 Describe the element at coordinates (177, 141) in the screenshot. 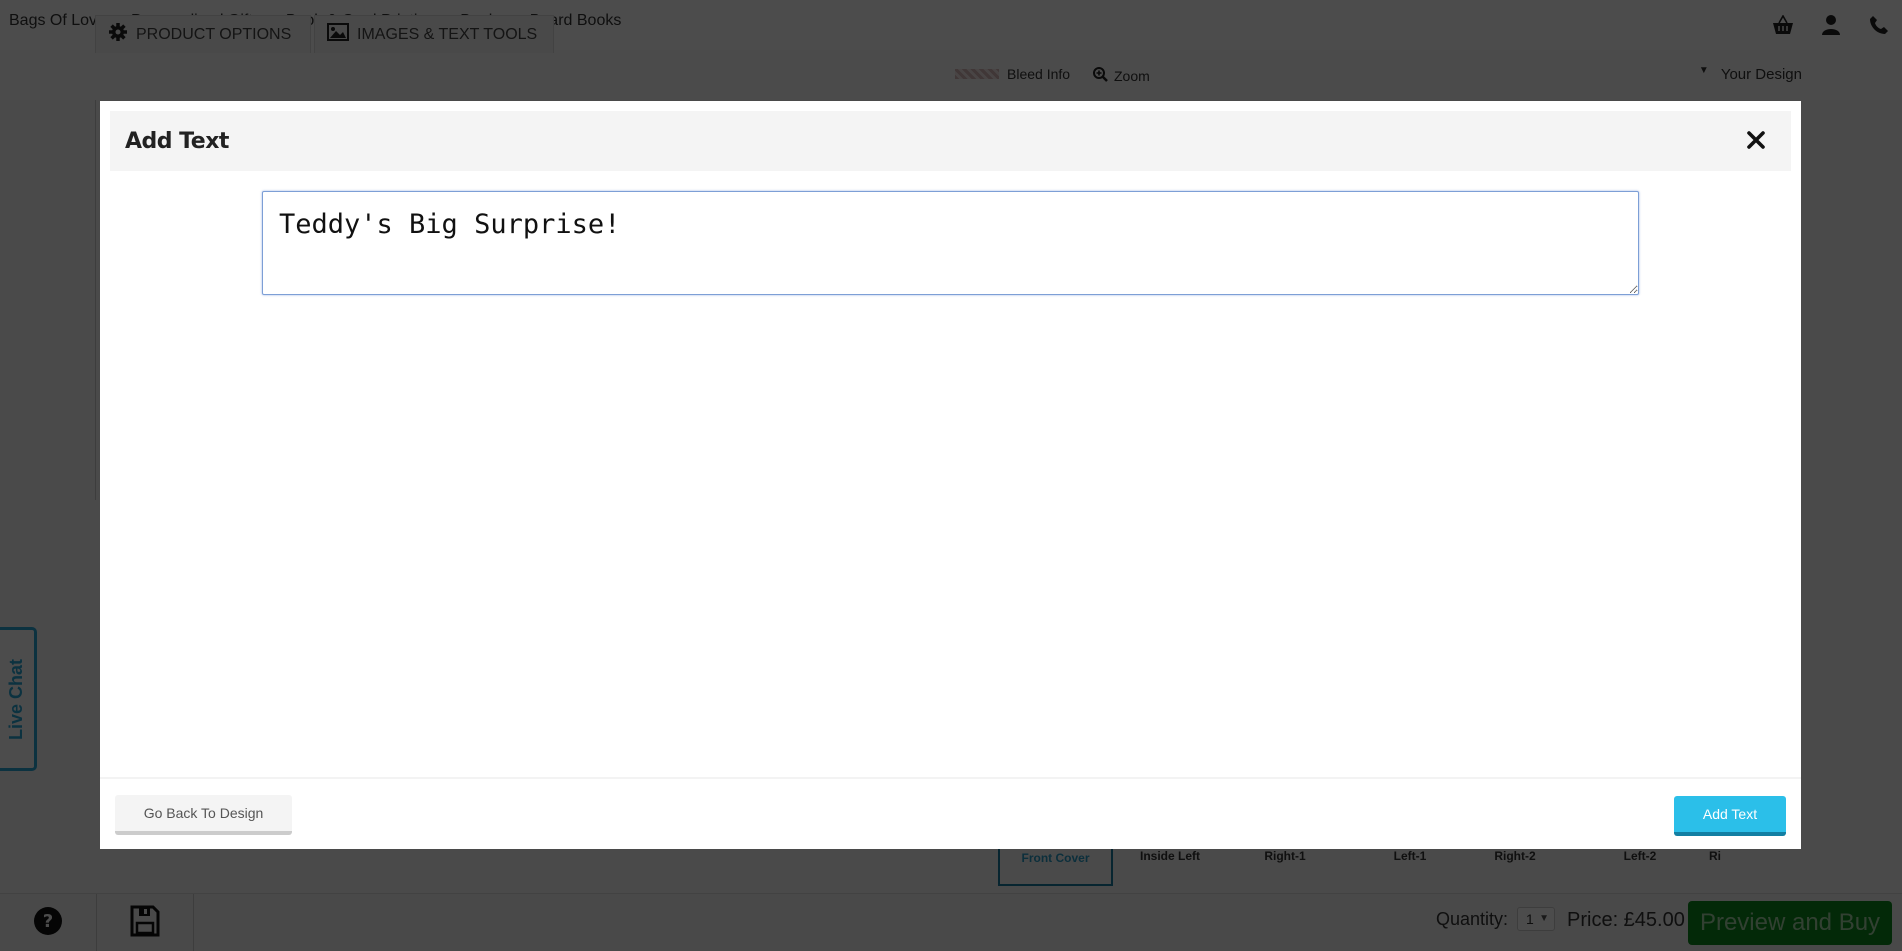

I see `dialog-title: Add Text` at that location.